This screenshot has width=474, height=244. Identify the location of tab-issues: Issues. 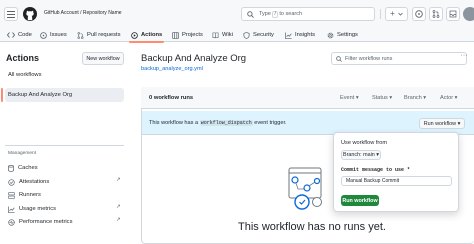
(53, 35).